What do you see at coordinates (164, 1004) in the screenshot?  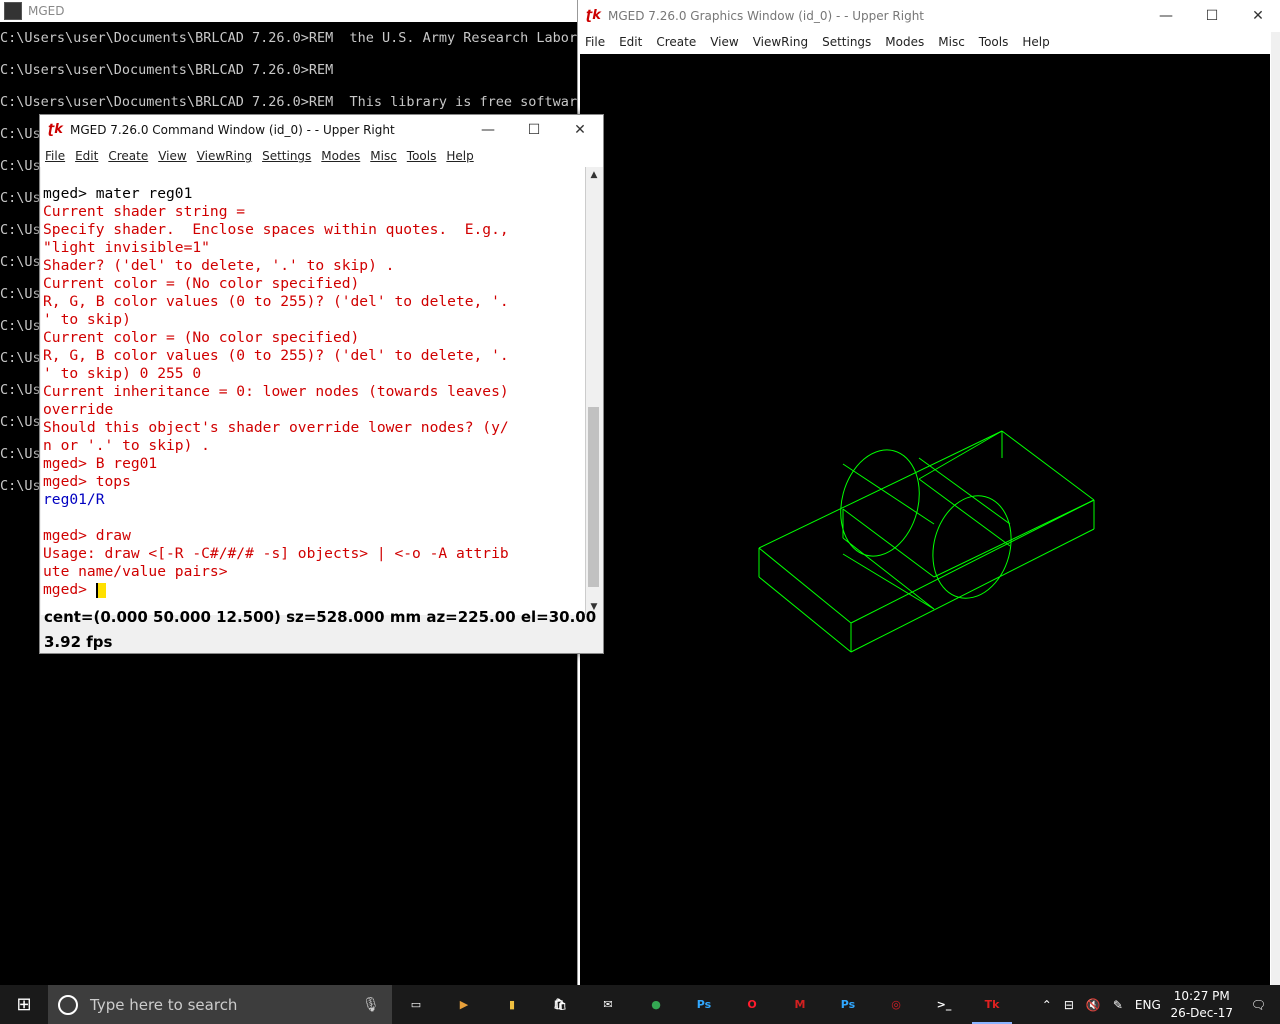 I see `search-placeholder: Type here to search` at bounding box center [164, 1004].